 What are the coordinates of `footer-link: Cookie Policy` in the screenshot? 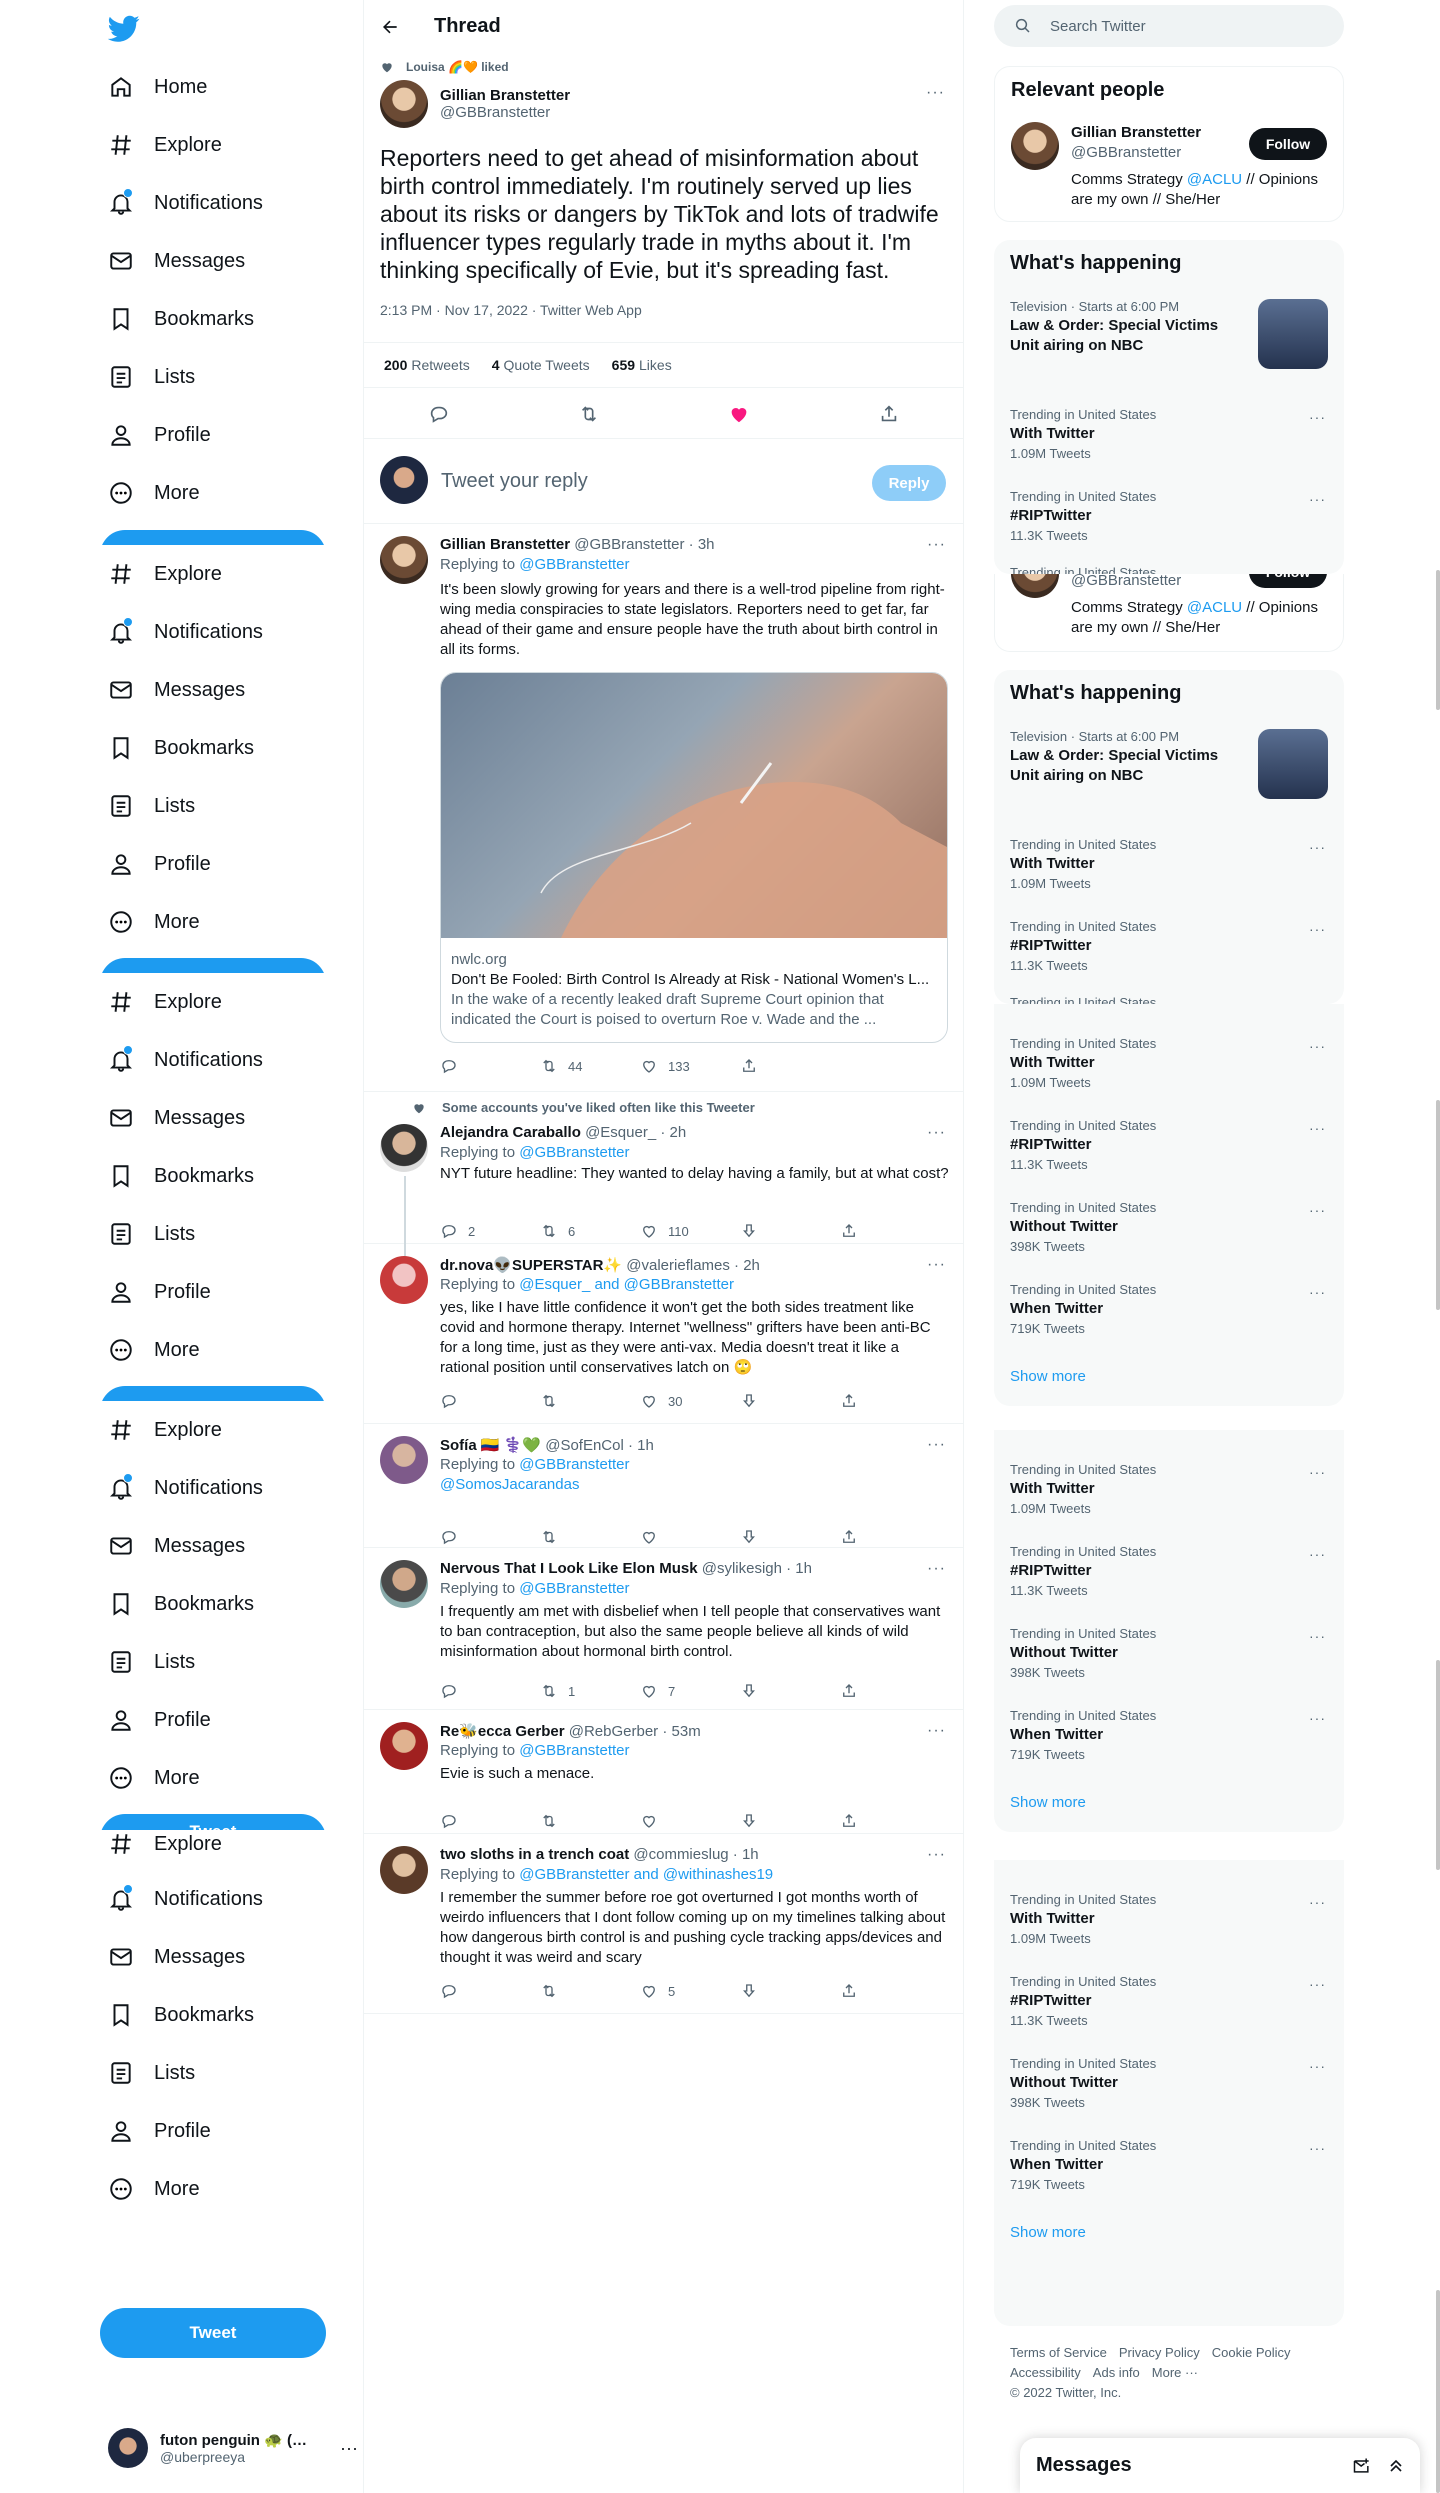 It's located at (1251, 2352).